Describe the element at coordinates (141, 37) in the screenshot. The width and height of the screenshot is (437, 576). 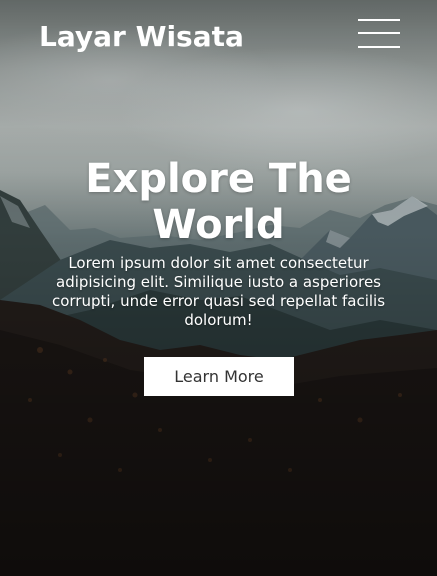
I see `brand-logo-text: Layar Wisata` at that location.